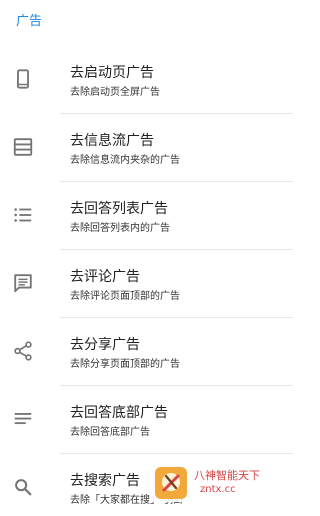 The height and width of the screenshot is (516, 320). What do you see at coordinates (23, 215) in the screenshot?
I see `bullet-list-icon` at bounding box center [23, 215].